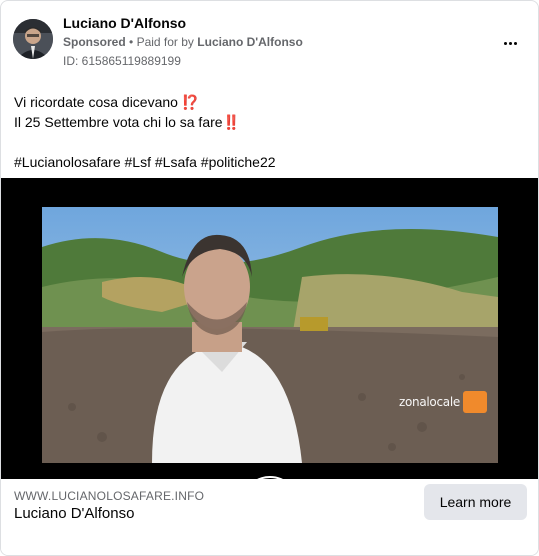 Image resolution: width=539 pixels, height=556 pixels. What do you see at coordinates (94, 42) in the screenshot?
I see `sponsored-label: Sponsored` at bounding box center [94, 42].